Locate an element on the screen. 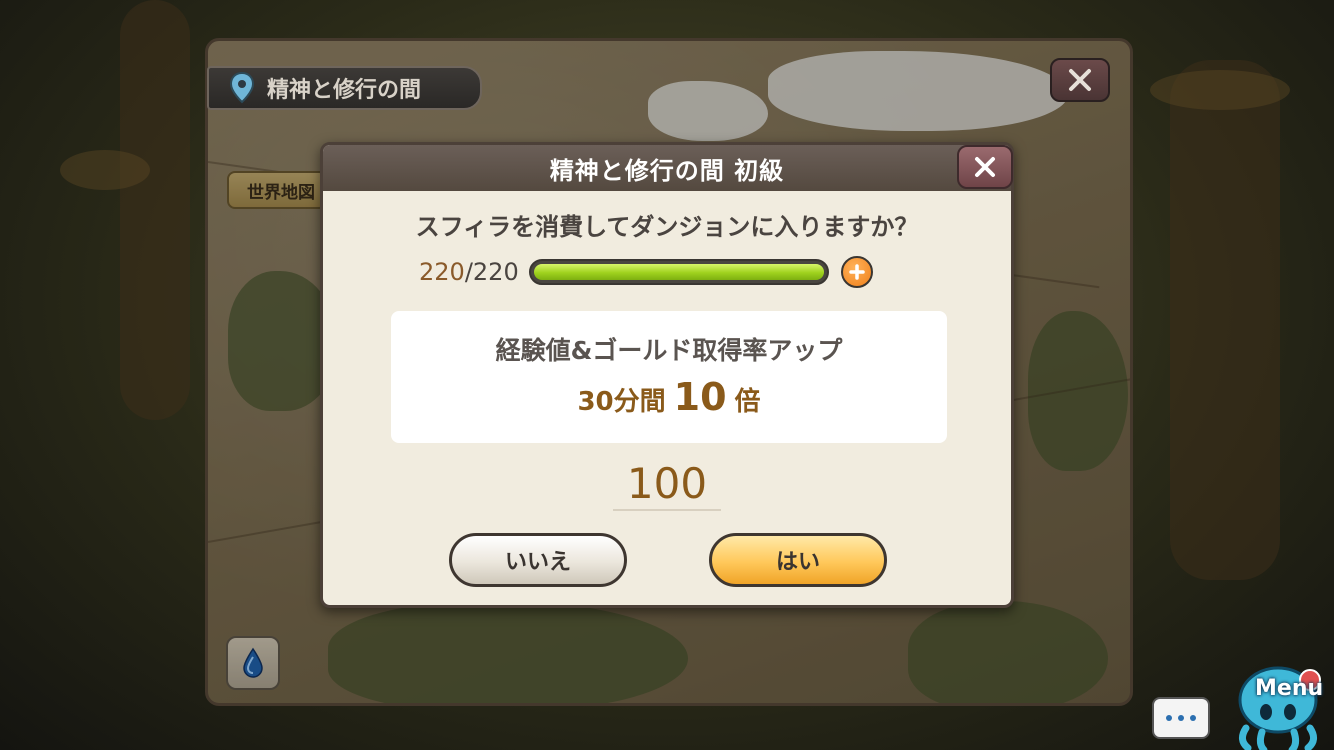  entry-cost: 100 is located at coordinates (667, 485).